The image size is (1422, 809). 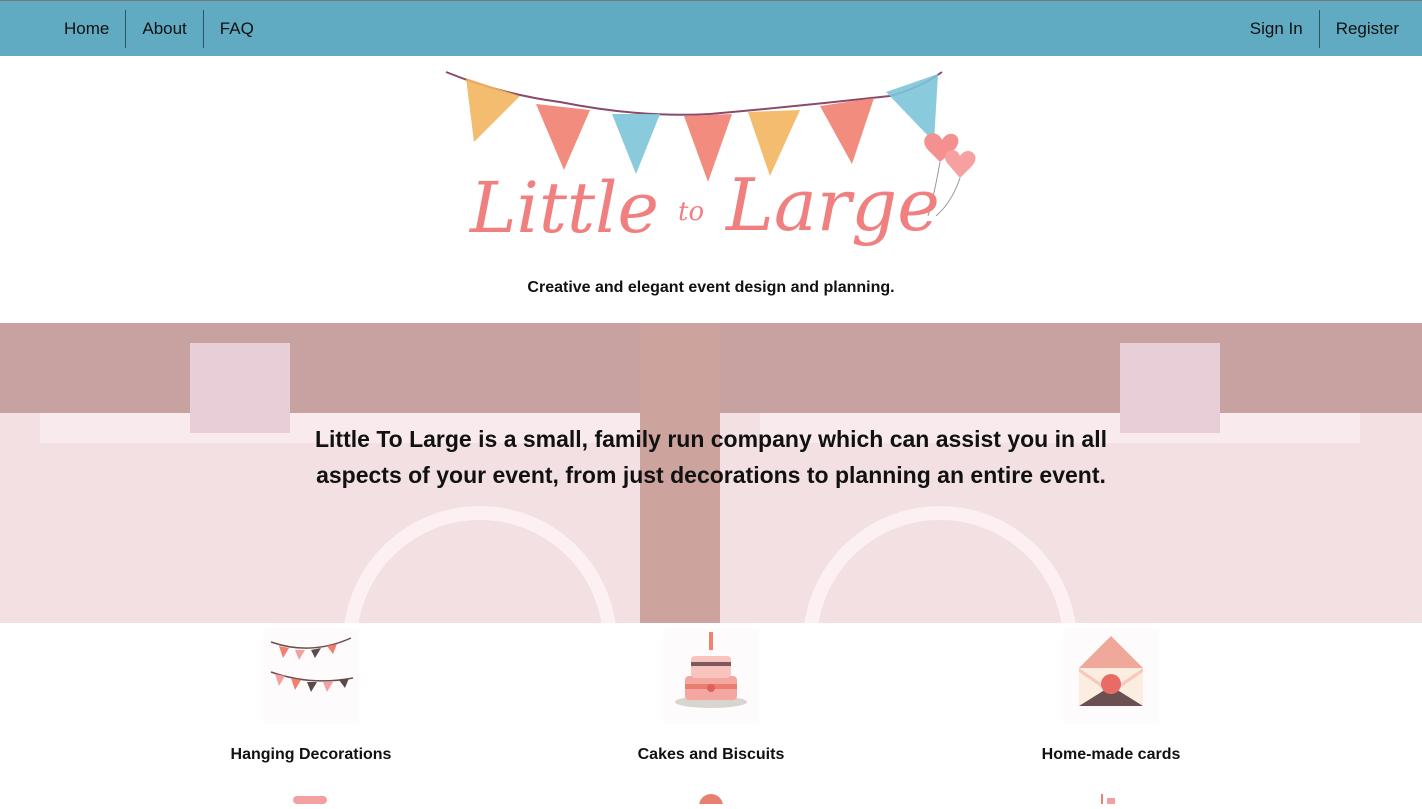 I want to click on service-home-made-cards: Home-made cards, so click(x=1111, y=696).